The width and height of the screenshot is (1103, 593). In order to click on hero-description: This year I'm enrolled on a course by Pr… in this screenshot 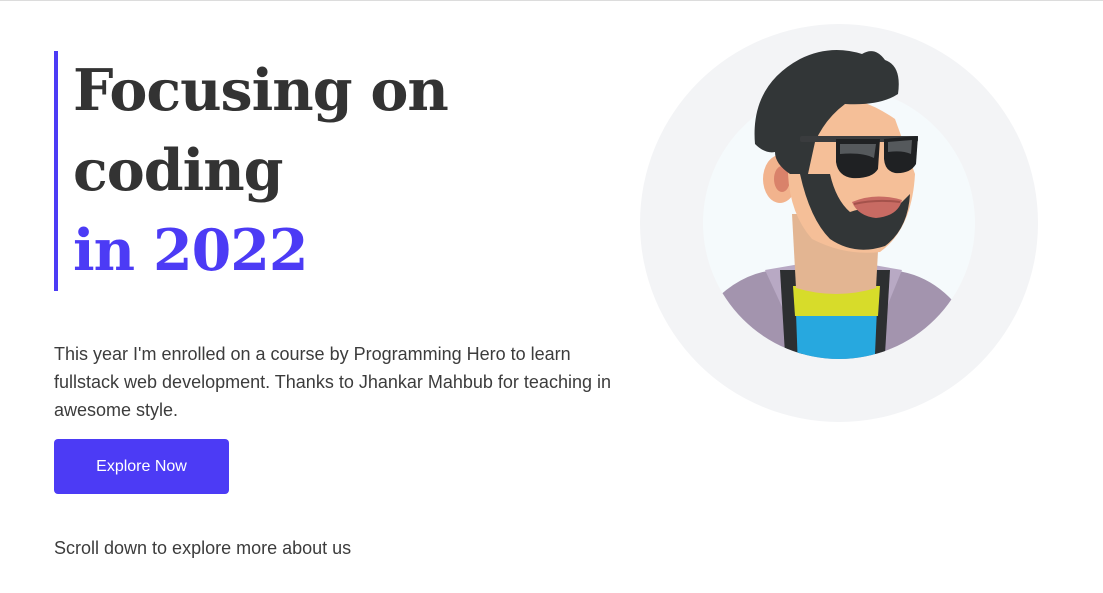, I will do `click(332, 382)`.